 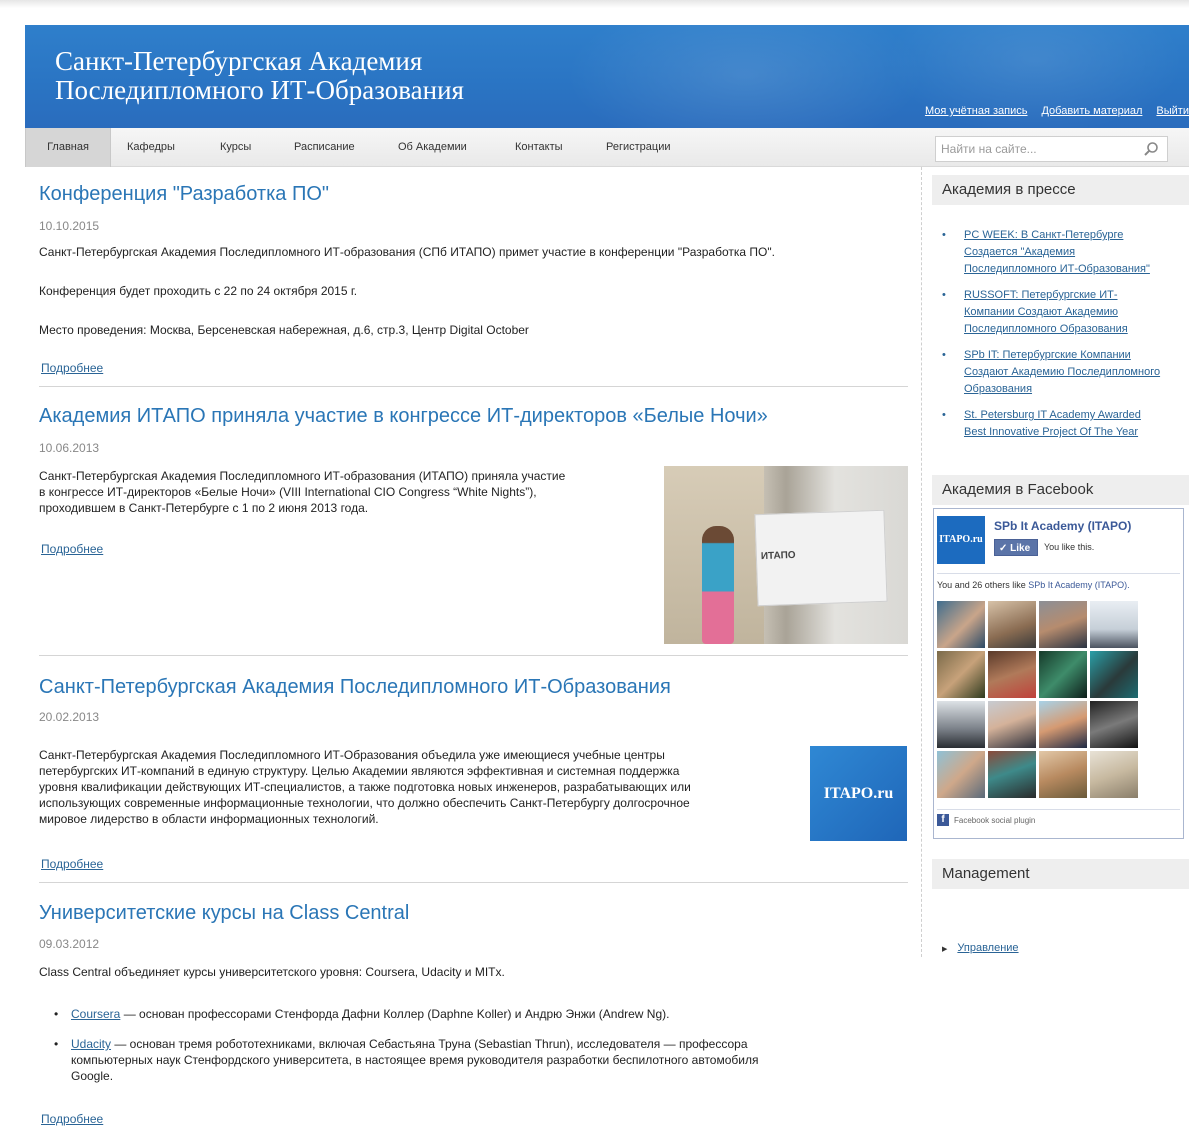 What do you see at coordinates (821, 558) in the screenshot?
I see `photo-banner: ИТАПО` at bounding box center [821, 558].